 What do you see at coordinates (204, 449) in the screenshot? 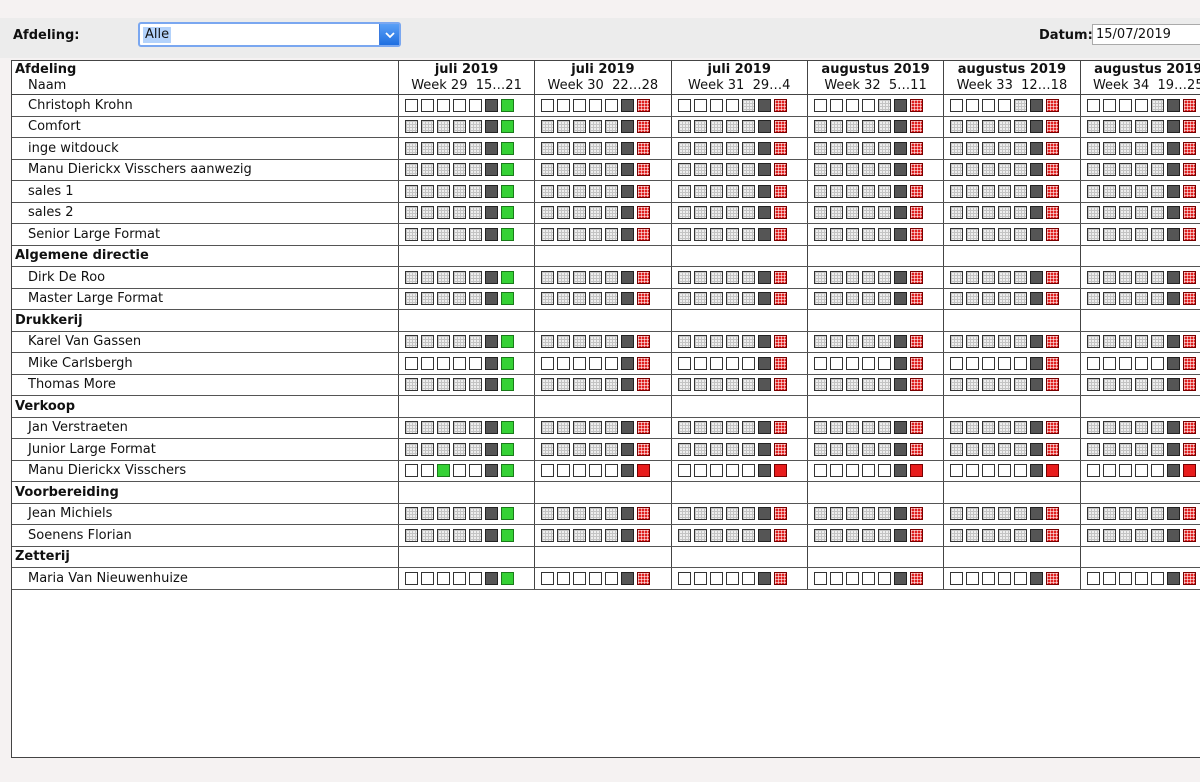
I see `person-name: Junior Large Format` at bounding box center [204, 449].